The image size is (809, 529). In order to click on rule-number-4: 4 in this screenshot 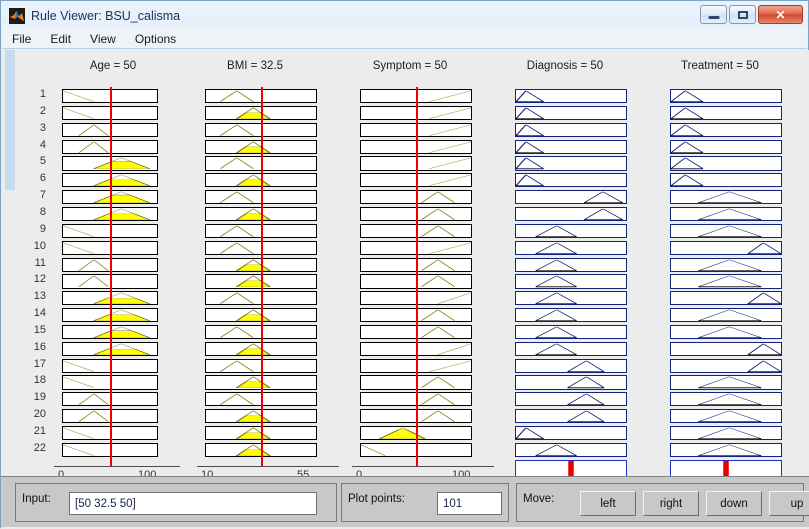, I will do `click(42, 144)`.